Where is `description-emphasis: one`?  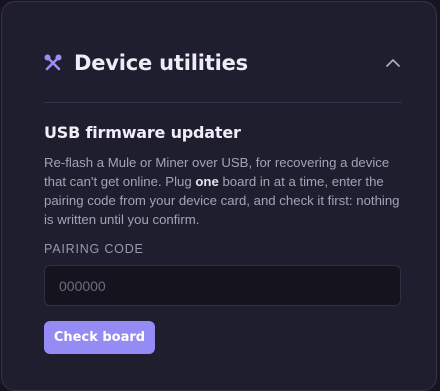
description-emphasis: one is located at coordinates (207, 181).